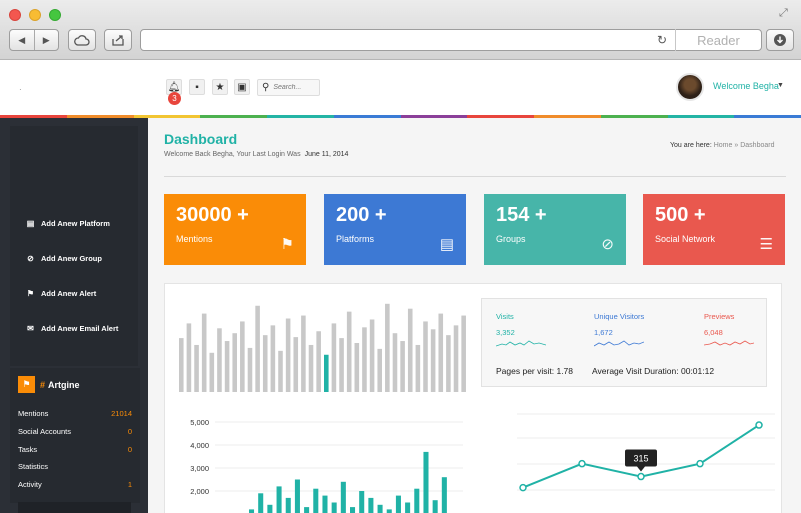 The width and height of the screenshot is (801, 513). I want to click on breadcrumb-home-link: Home, so click(723, 145).